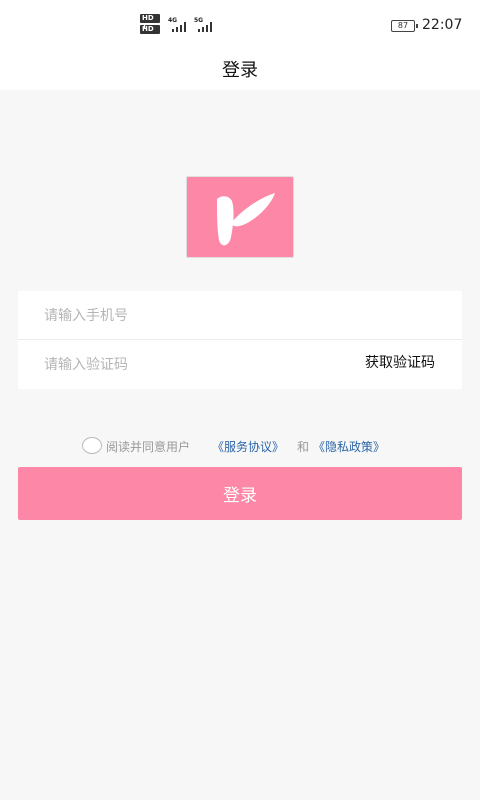 Image resolution: width=480 pixels, height=800 pixels. What do you see at coordinates (92, 445) in the screenshot?
I see `agreement-checkbox` at bounding box center [92, 445].